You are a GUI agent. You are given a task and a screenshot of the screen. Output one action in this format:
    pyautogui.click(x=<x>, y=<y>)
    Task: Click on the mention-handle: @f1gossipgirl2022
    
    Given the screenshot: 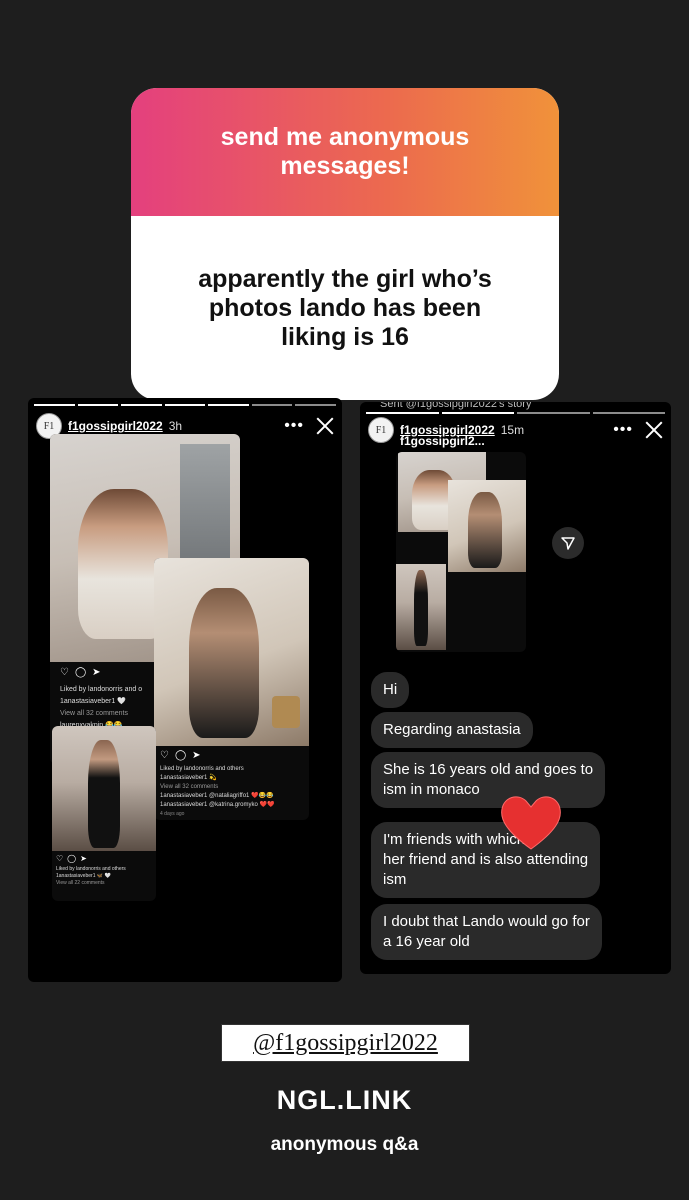 What is the action you would take?
    pyautogui.click(x=345, y=1042)
    